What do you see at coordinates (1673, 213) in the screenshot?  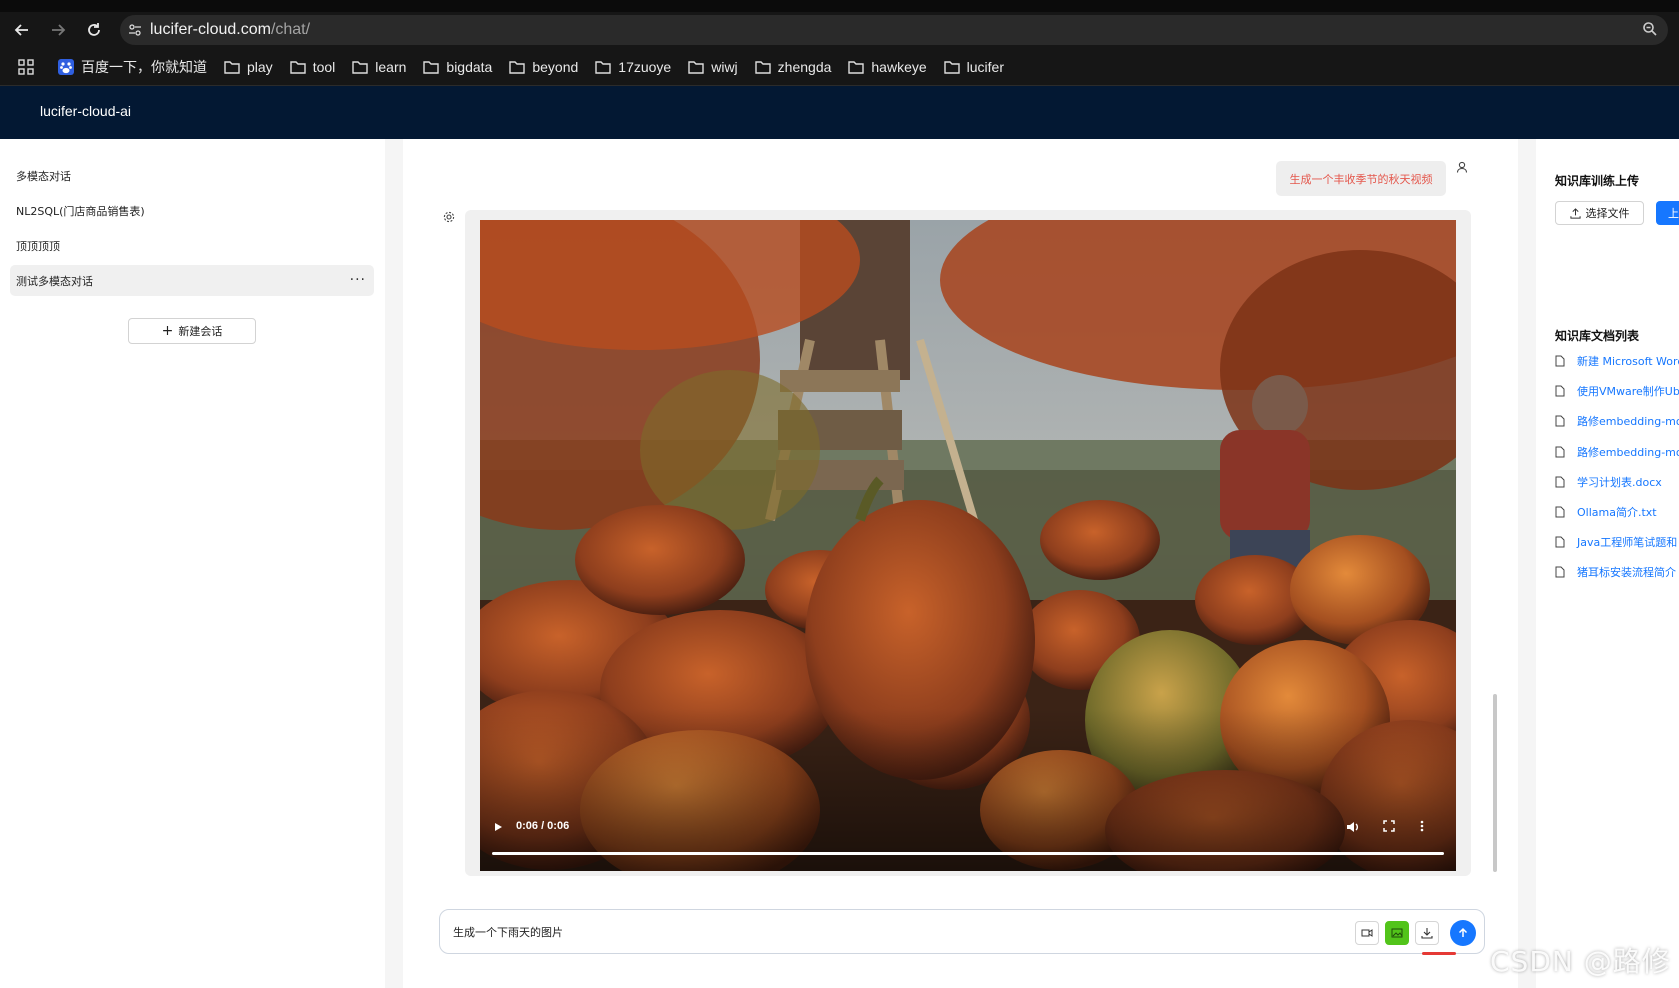 I see `upload-button-label: 上` at bounding box center [1673, 213].